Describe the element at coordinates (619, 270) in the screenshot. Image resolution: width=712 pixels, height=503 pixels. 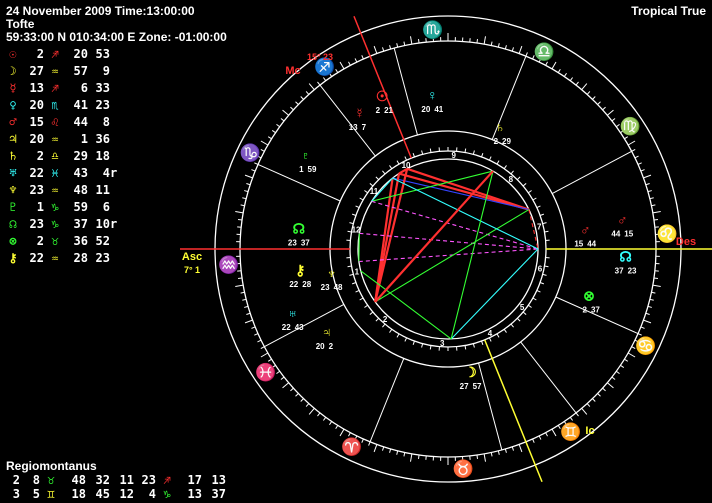
I see `planet-degree-label: 37` at that location.